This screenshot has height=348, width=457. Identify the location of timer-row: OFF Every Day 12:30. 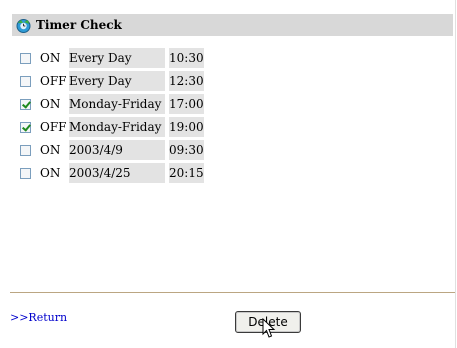
(111, 81).